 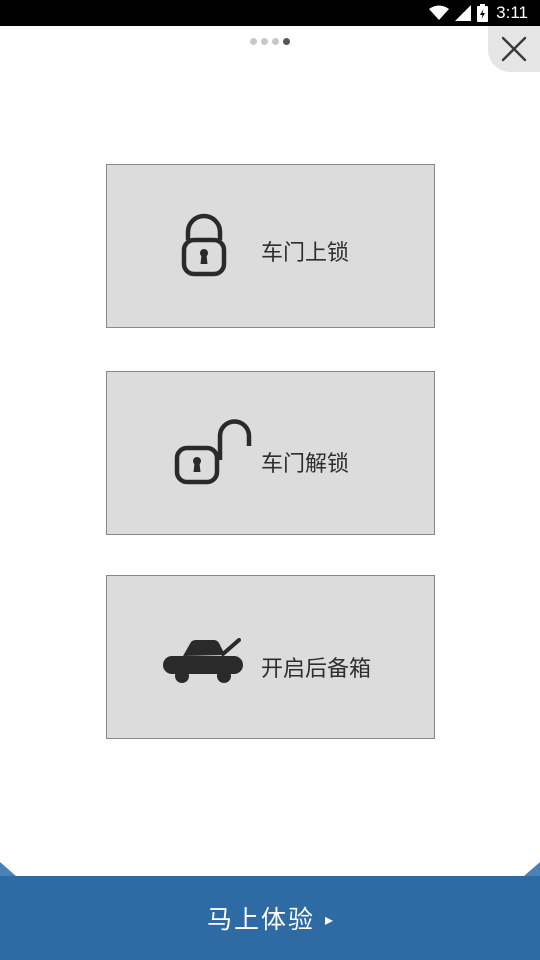 What do you see at coordinates (439, 12) in the screenshot?
I see `wifi-icon` at bounding box center [439, 12].